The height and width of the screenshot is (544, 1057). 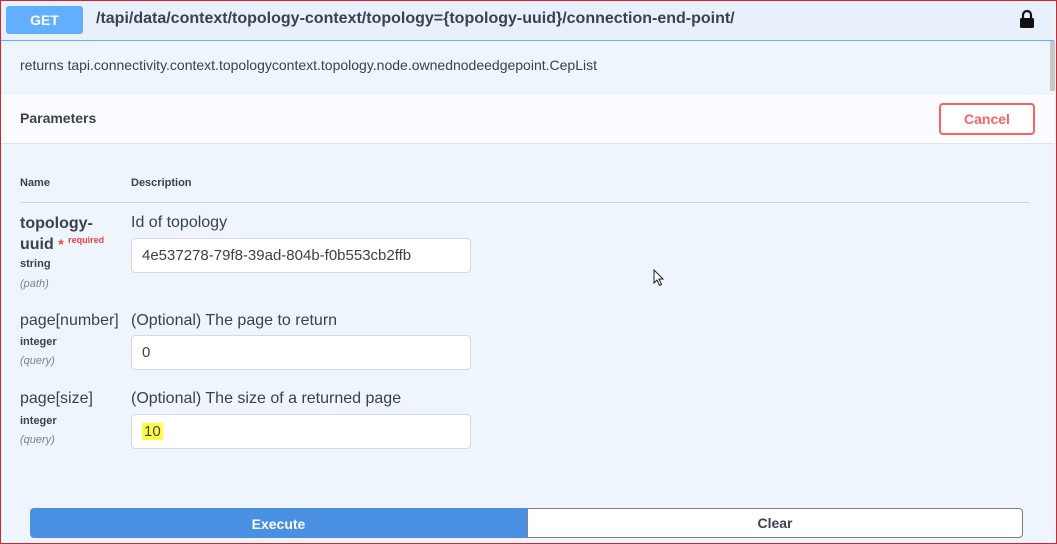 I want to click on param-name-line1: topology-, so click(x=56, y=223).